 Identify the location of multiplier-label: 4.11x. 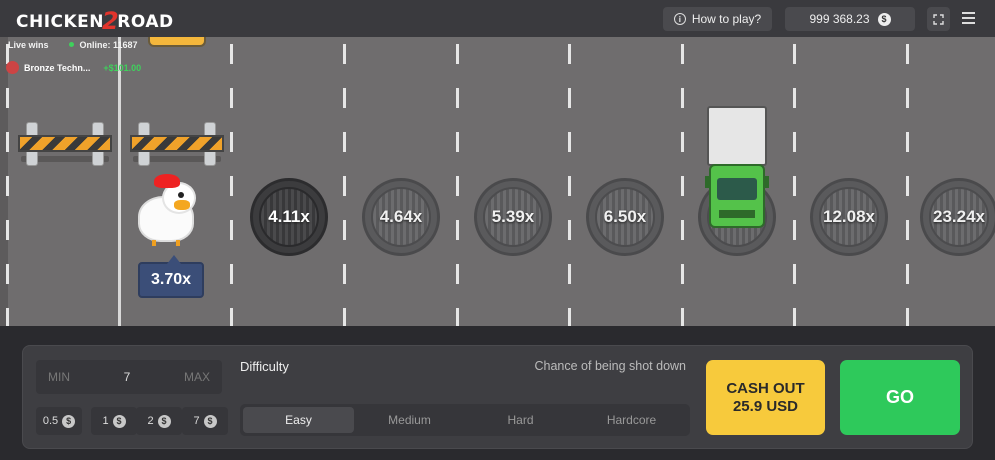
(289, 216).